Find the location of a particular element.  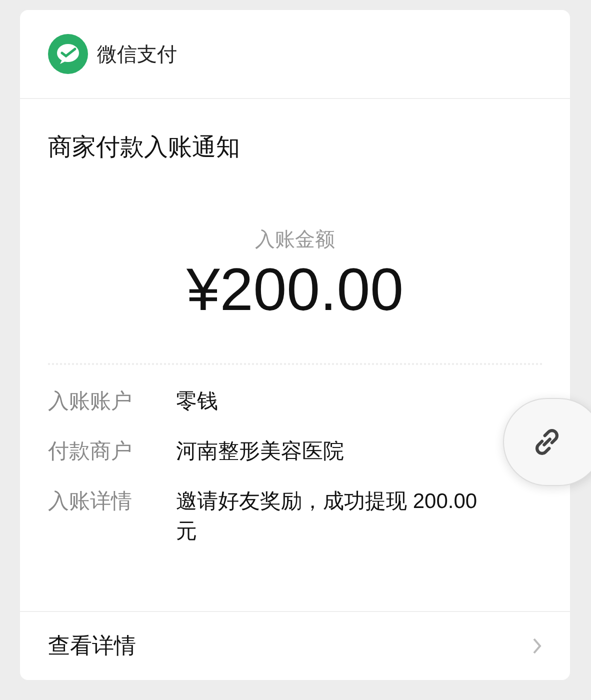

app-name: 微信支付 is located at coordinates (137, 55).